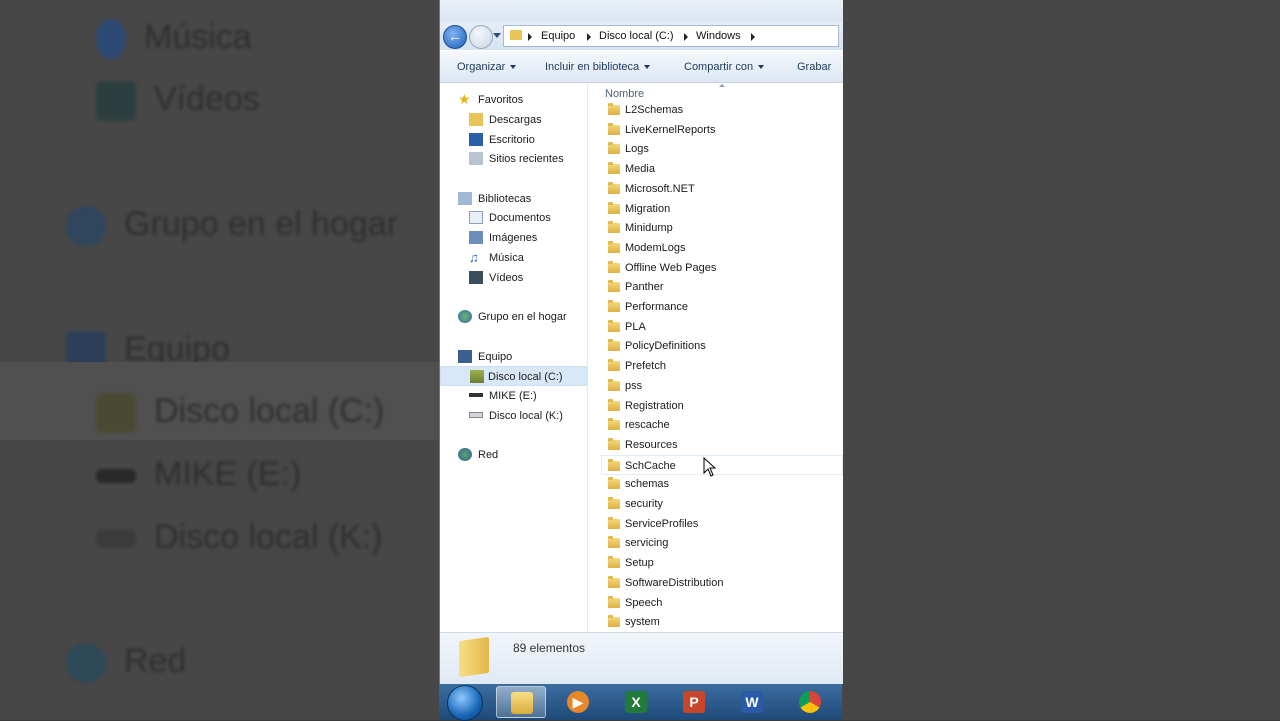 This screenshot has height=721, width=1280. I want to click on list-item-label: pss, so click(634, 385).